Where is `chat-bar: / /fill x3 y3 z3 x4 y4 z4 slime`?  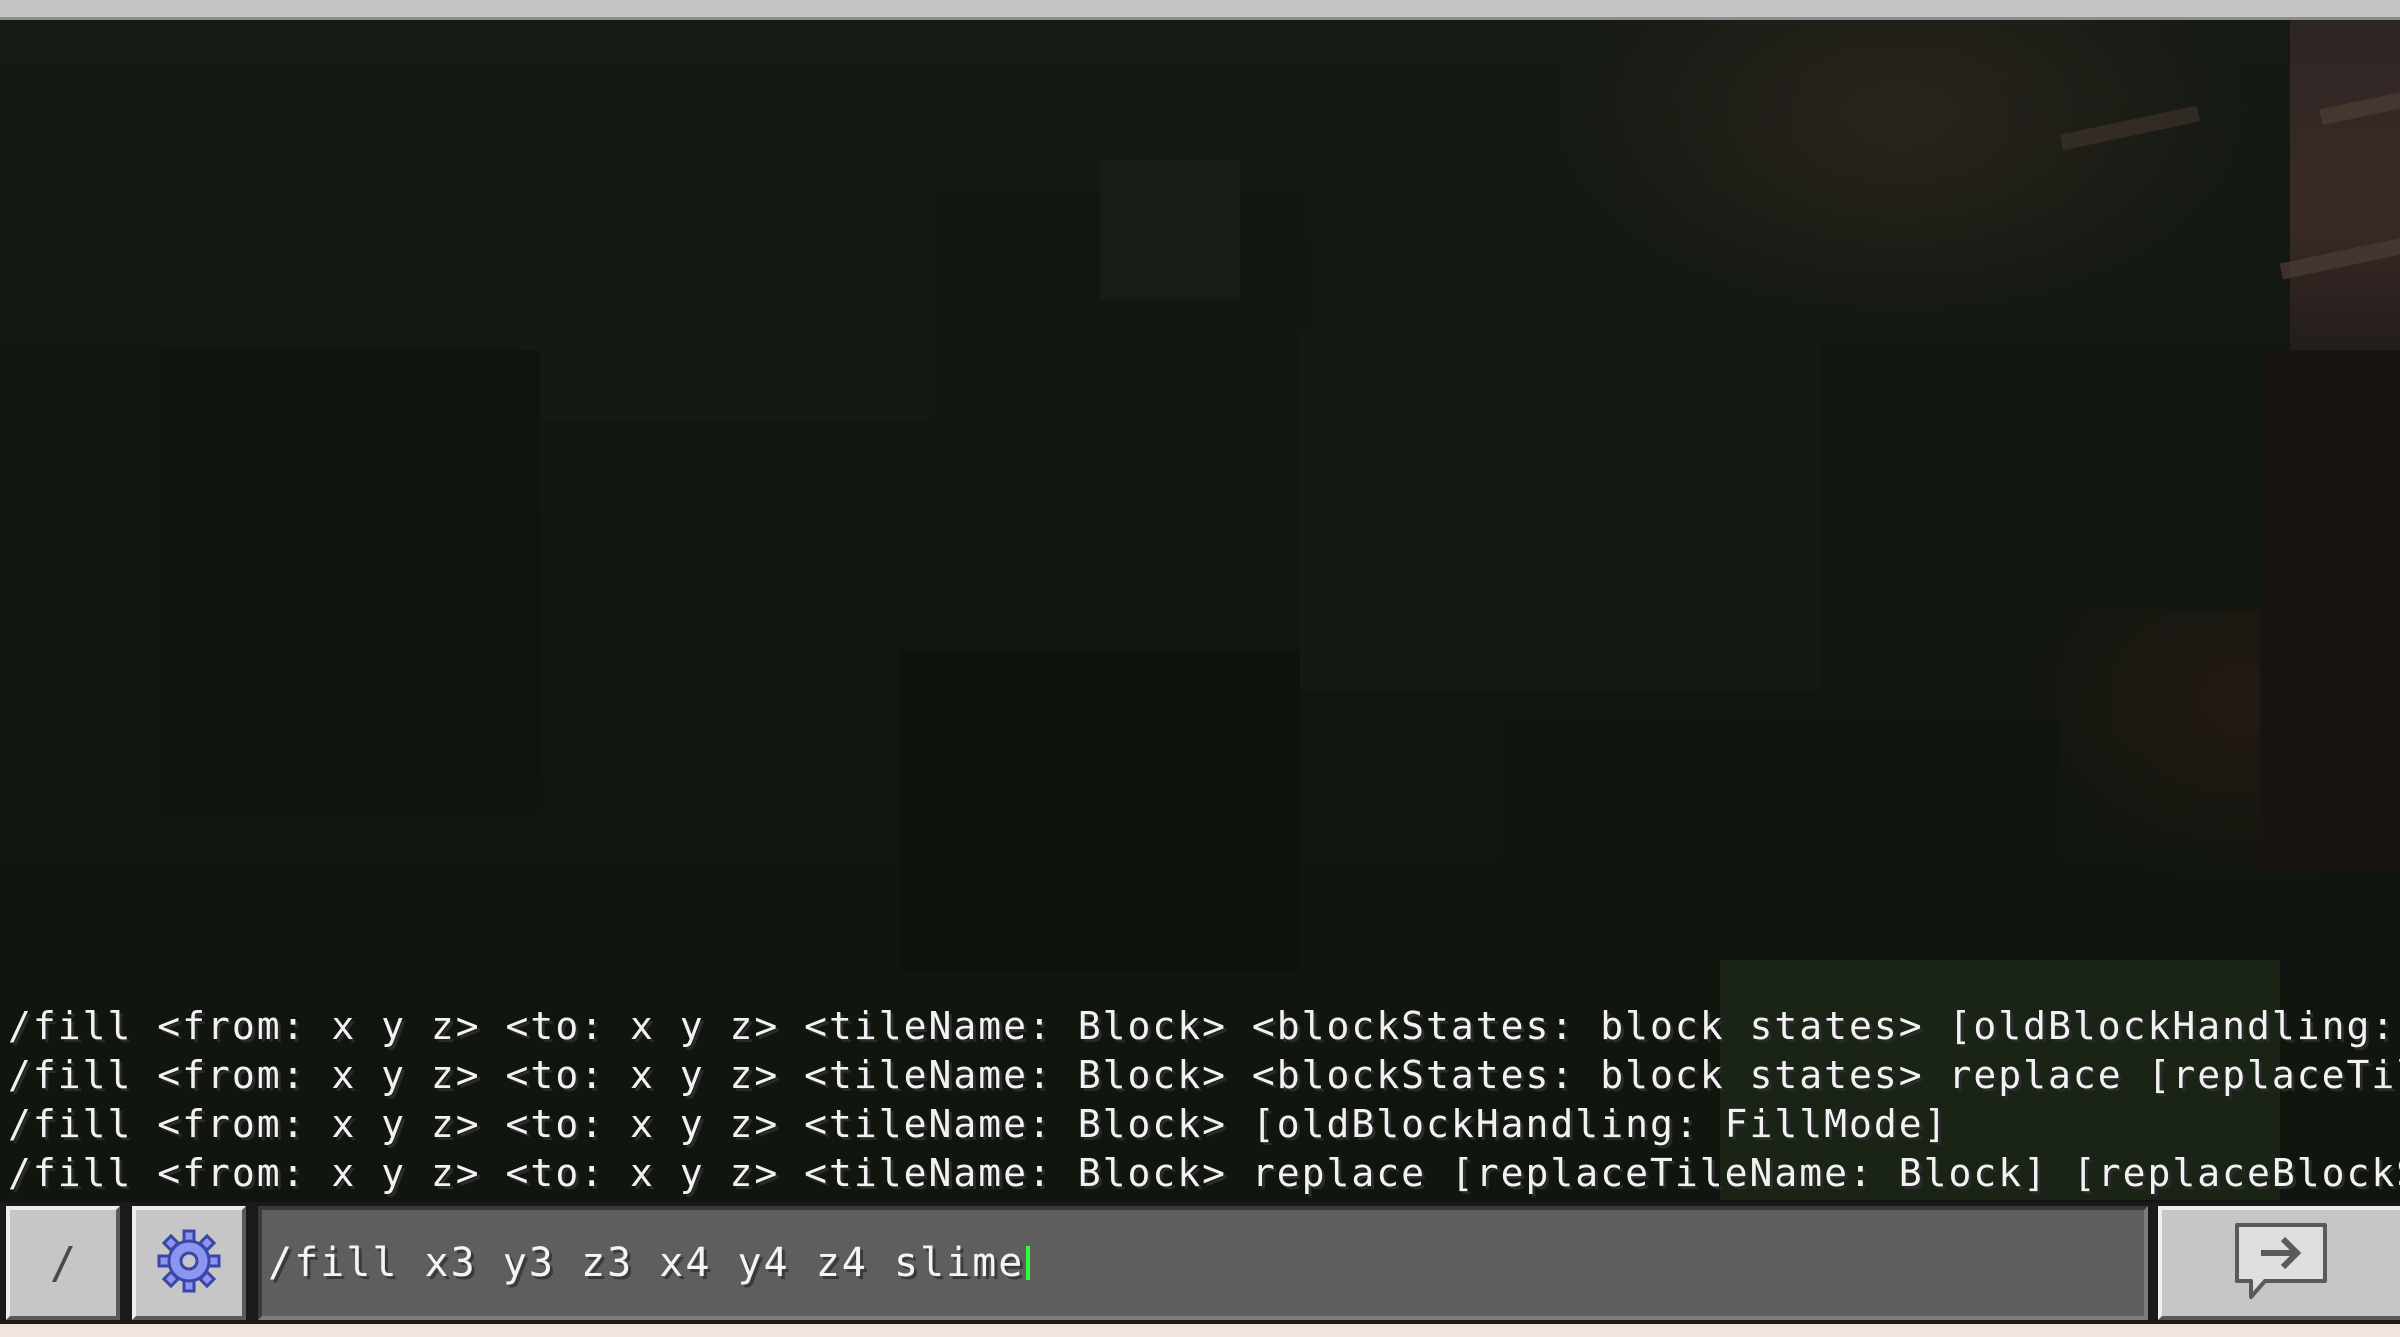
chat-bar: / /fill x3 y3 z3 x4 y4 z4 slime is located at coordinates (1200, 1263).